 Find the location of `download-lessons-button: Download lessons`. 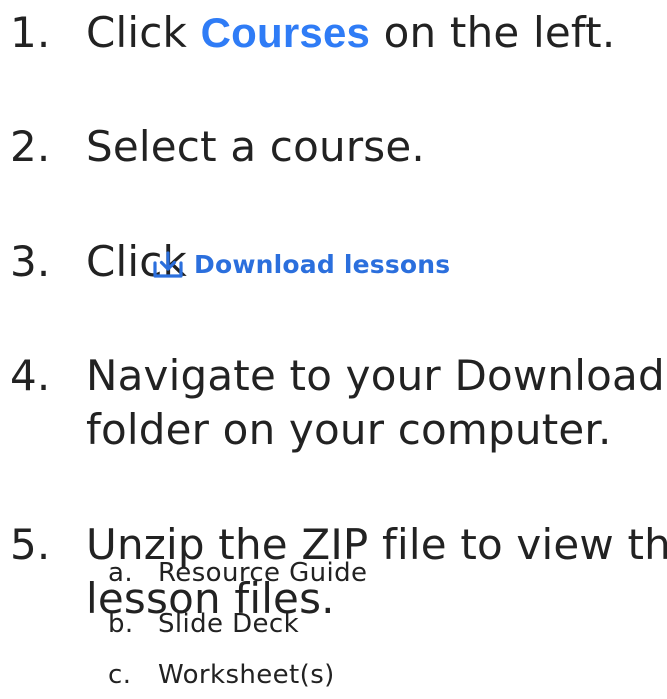

download-lessons-button: Download lessons is located at coordinates (301, 265).